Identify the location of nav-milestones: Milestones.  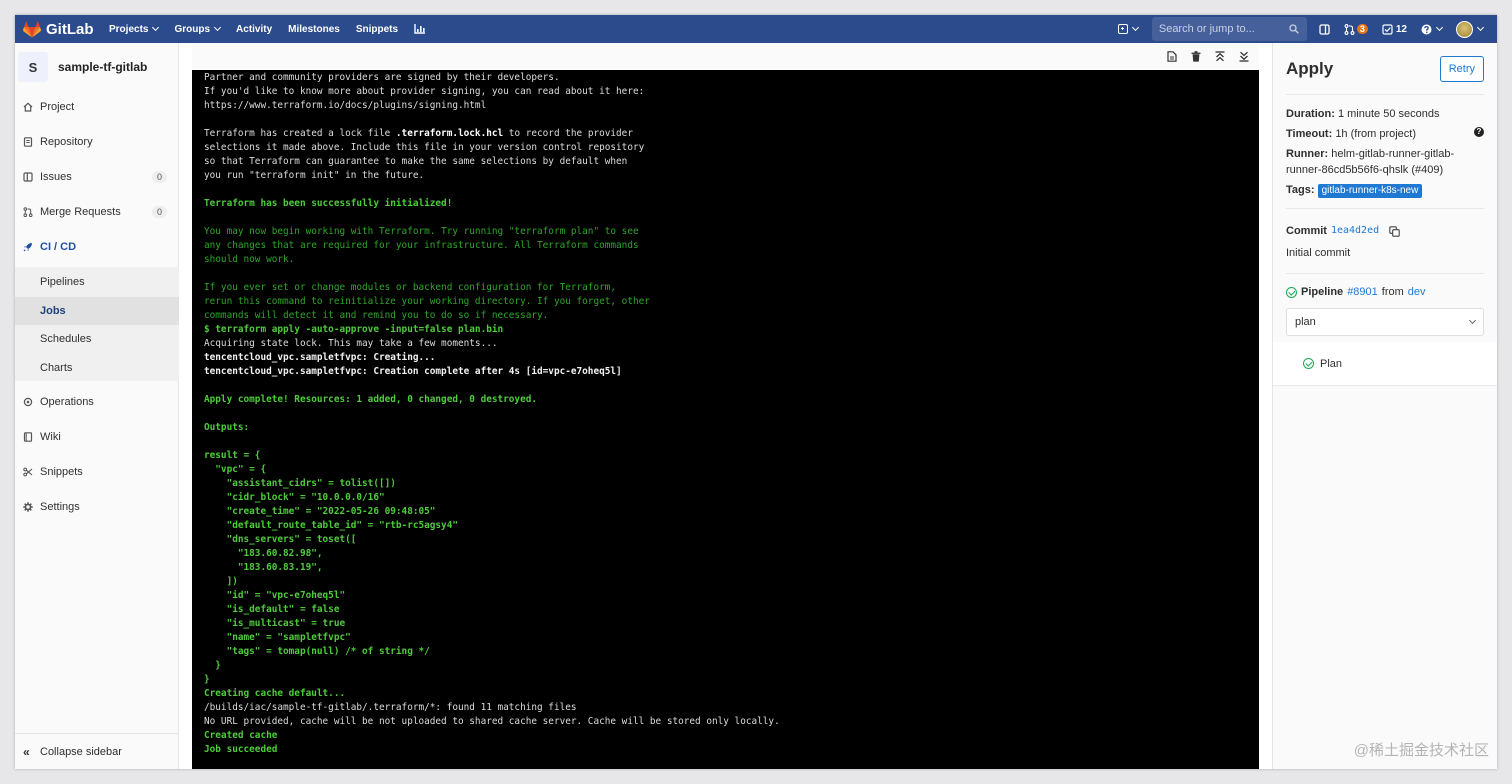
(314, 29).